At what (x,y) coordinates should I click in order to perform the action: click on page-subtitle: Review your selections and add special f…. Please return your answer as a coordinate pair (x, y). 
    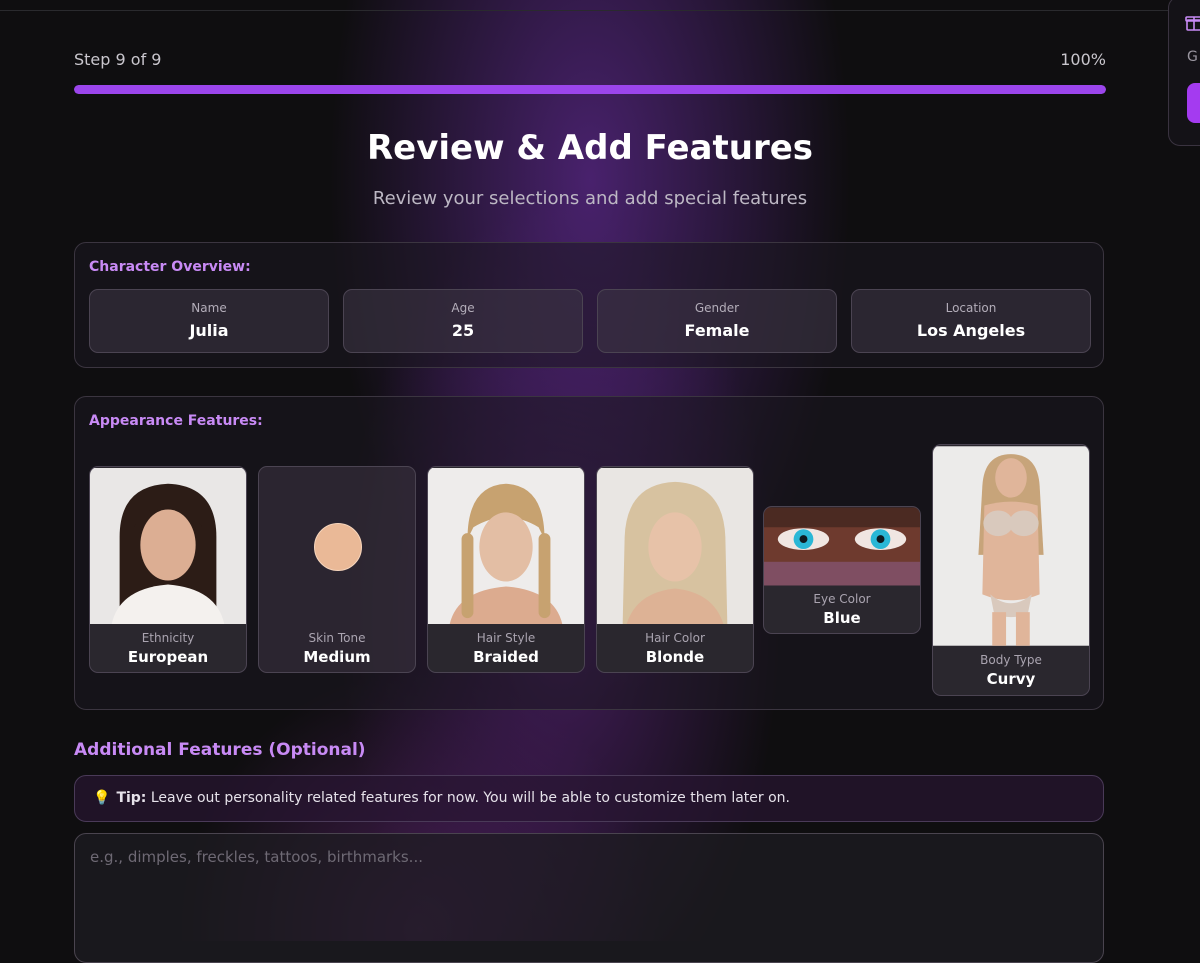
    Looking at the image, I should click on (590, 198).